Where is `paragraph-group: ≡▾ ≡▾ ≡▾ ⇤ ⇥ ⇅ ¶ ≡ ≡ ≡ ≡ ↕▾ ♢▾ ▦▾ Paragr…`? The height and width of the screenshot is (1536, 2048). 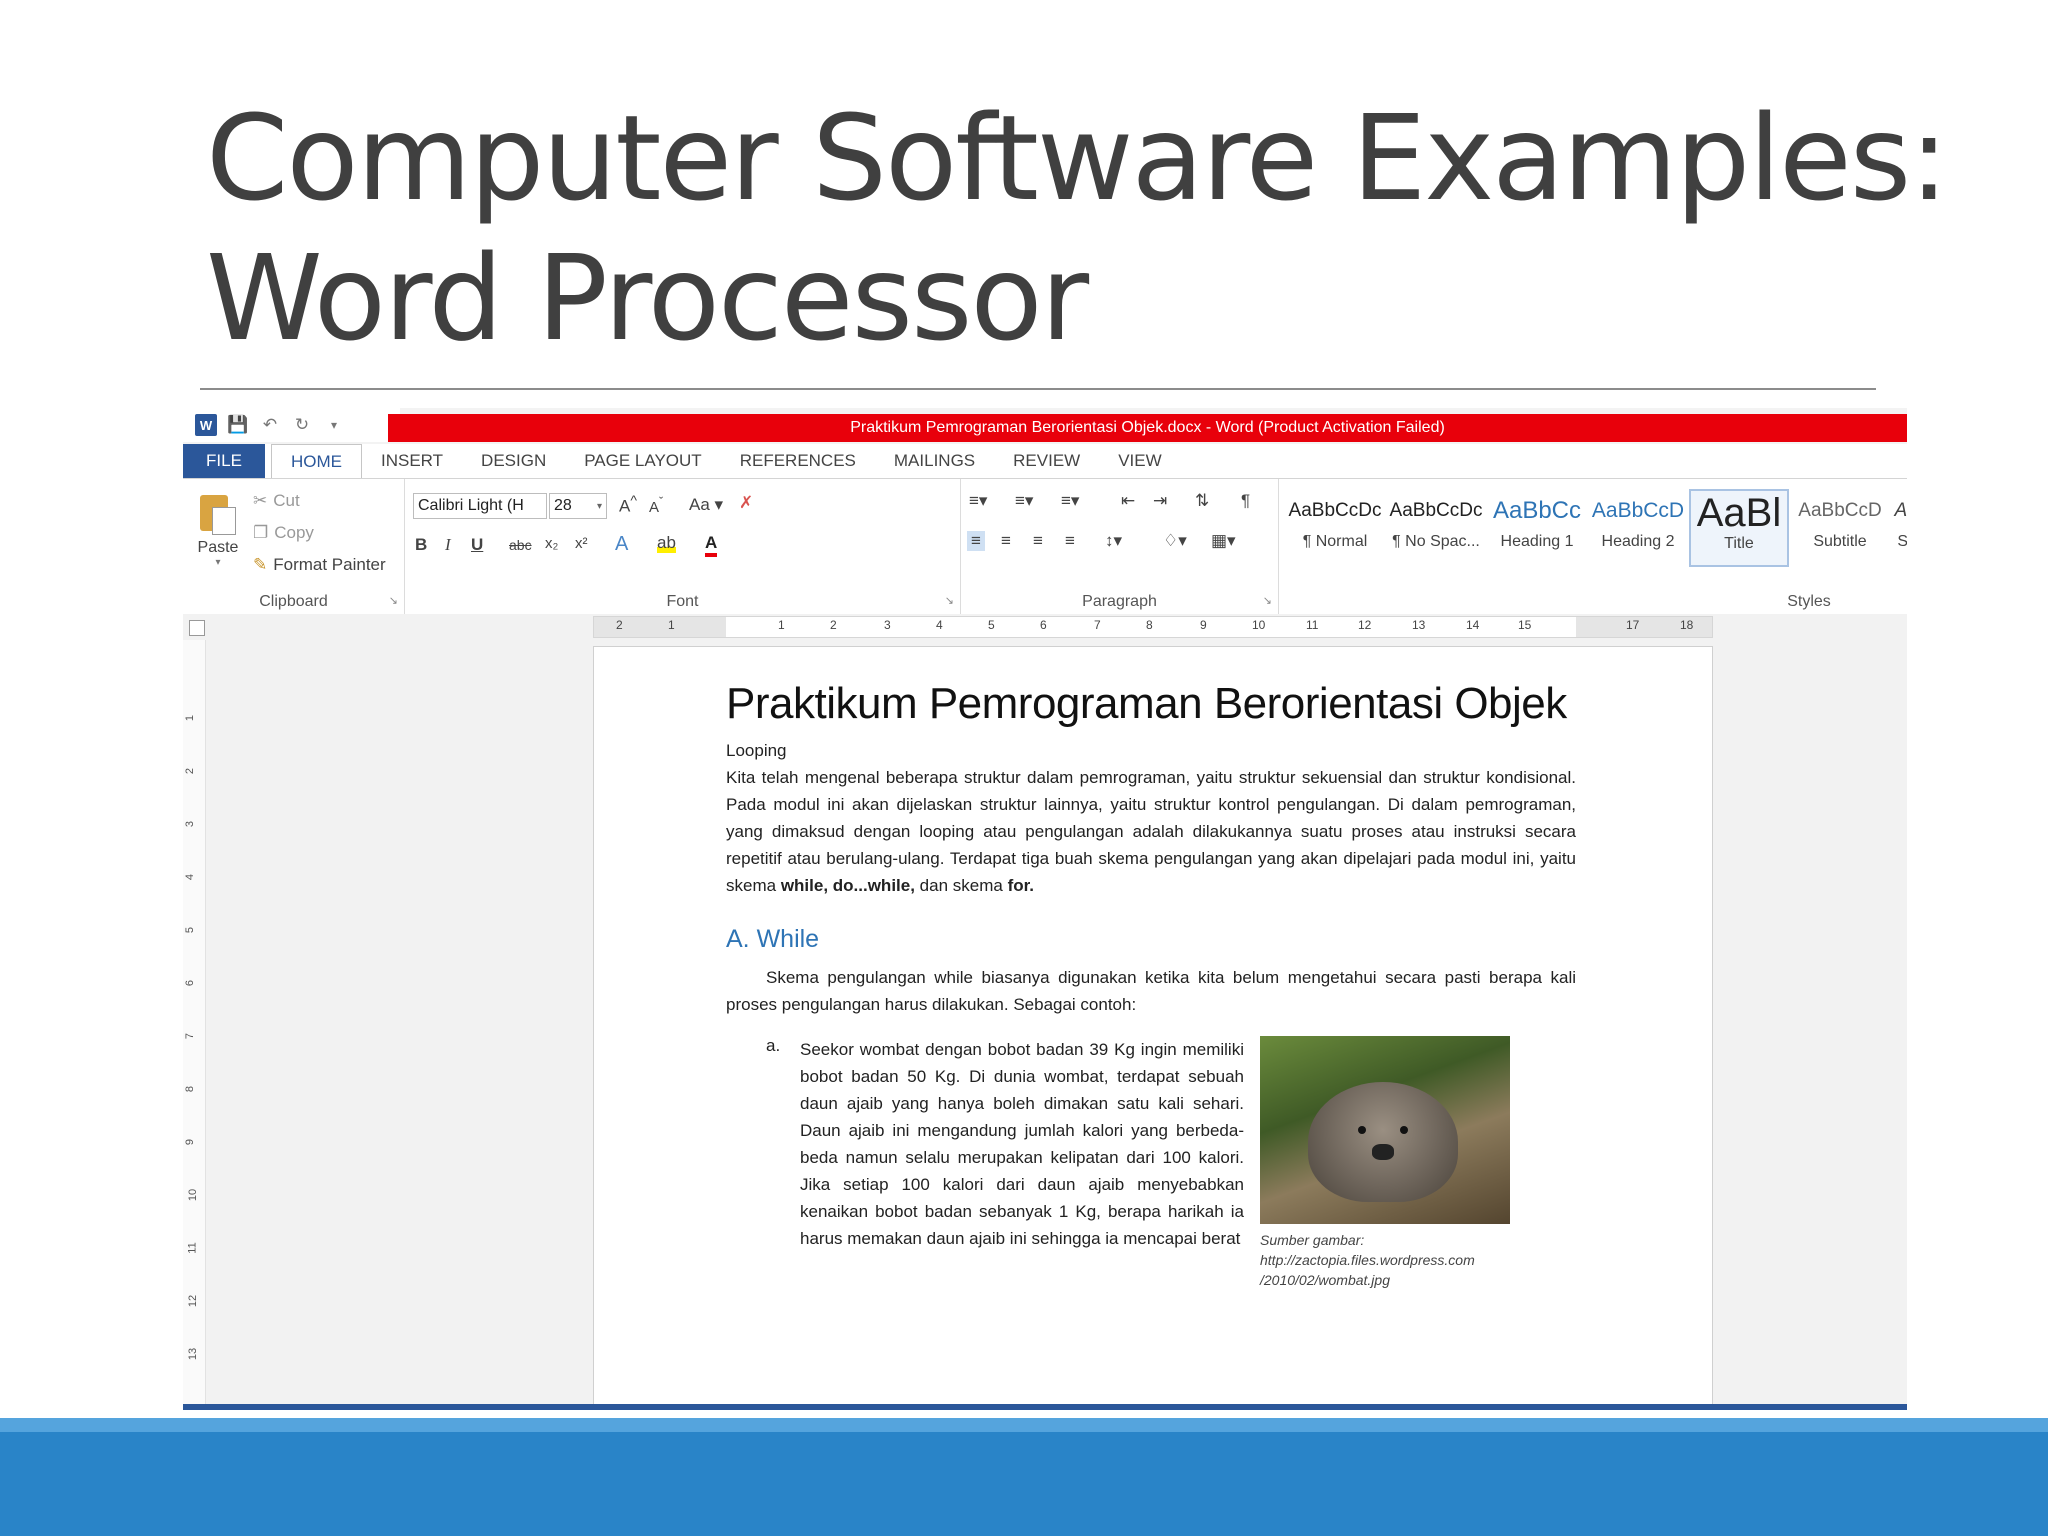
paragraph-group: ≡▾ ≡▾ ≡▾ ⇤ ⇥ ⇅ ¶ ≡ ≡ ≡ ≡ ↕▾ ♢▾ ▦▾ Paragr… is located at coordinates (1120, 547).